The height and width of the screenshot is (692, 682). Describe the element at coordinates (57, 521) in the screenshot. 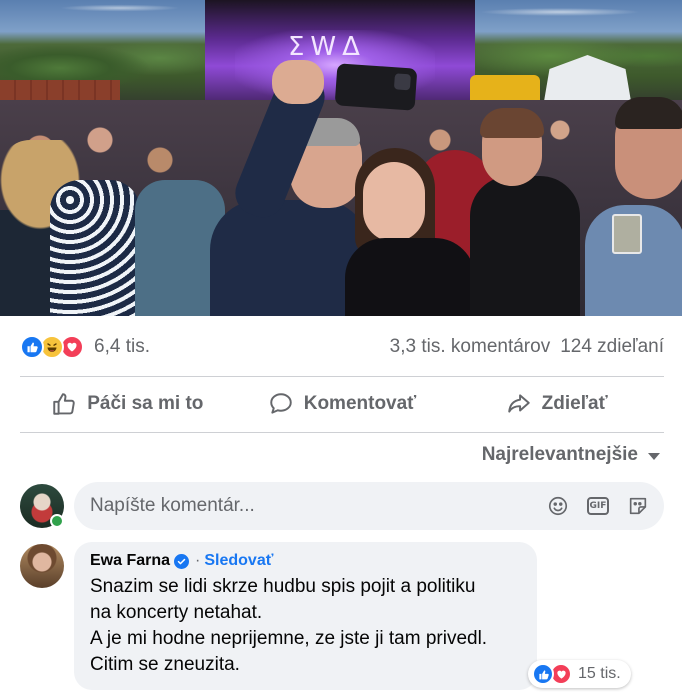

I see `online-status-dot` at that location.